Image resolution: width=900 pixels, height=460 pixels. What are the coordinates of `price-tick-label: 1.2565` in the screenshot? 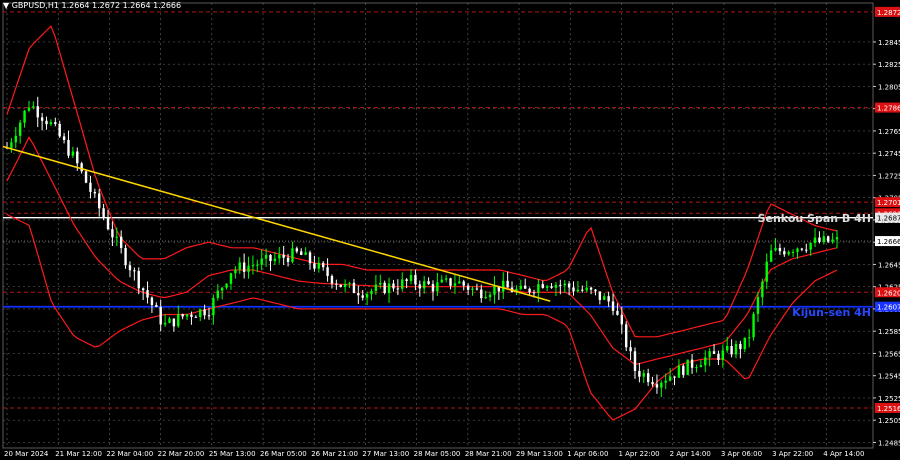 It's located at (889, 354).